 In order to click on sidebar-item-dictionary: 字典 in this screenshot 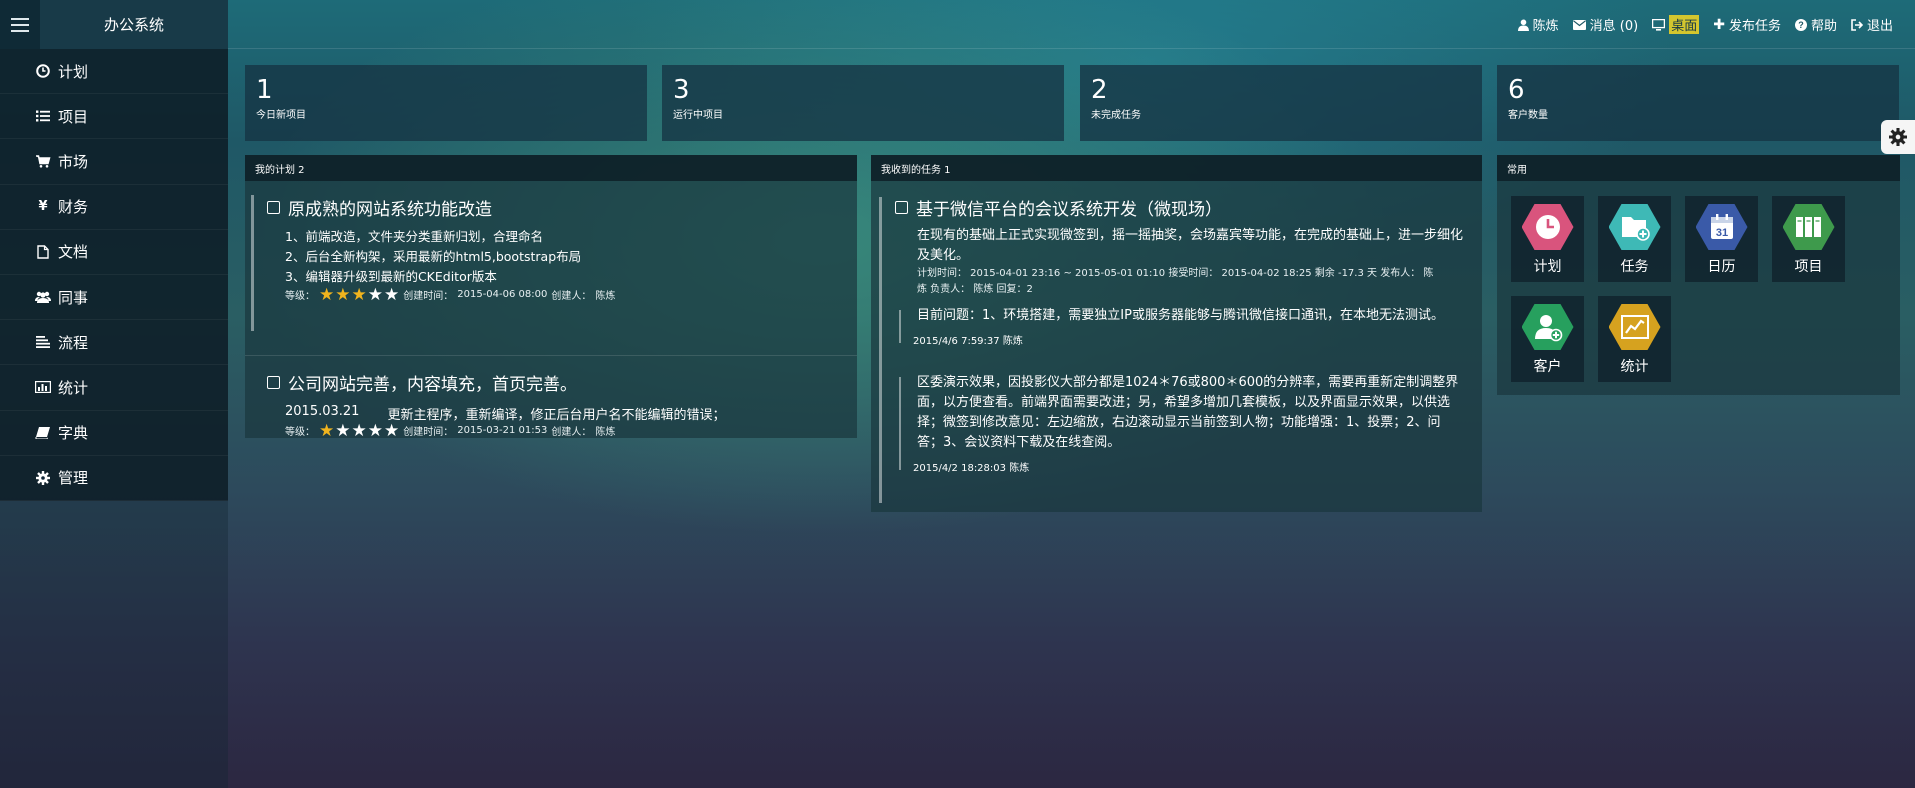, I will do `click(114, 433)`.